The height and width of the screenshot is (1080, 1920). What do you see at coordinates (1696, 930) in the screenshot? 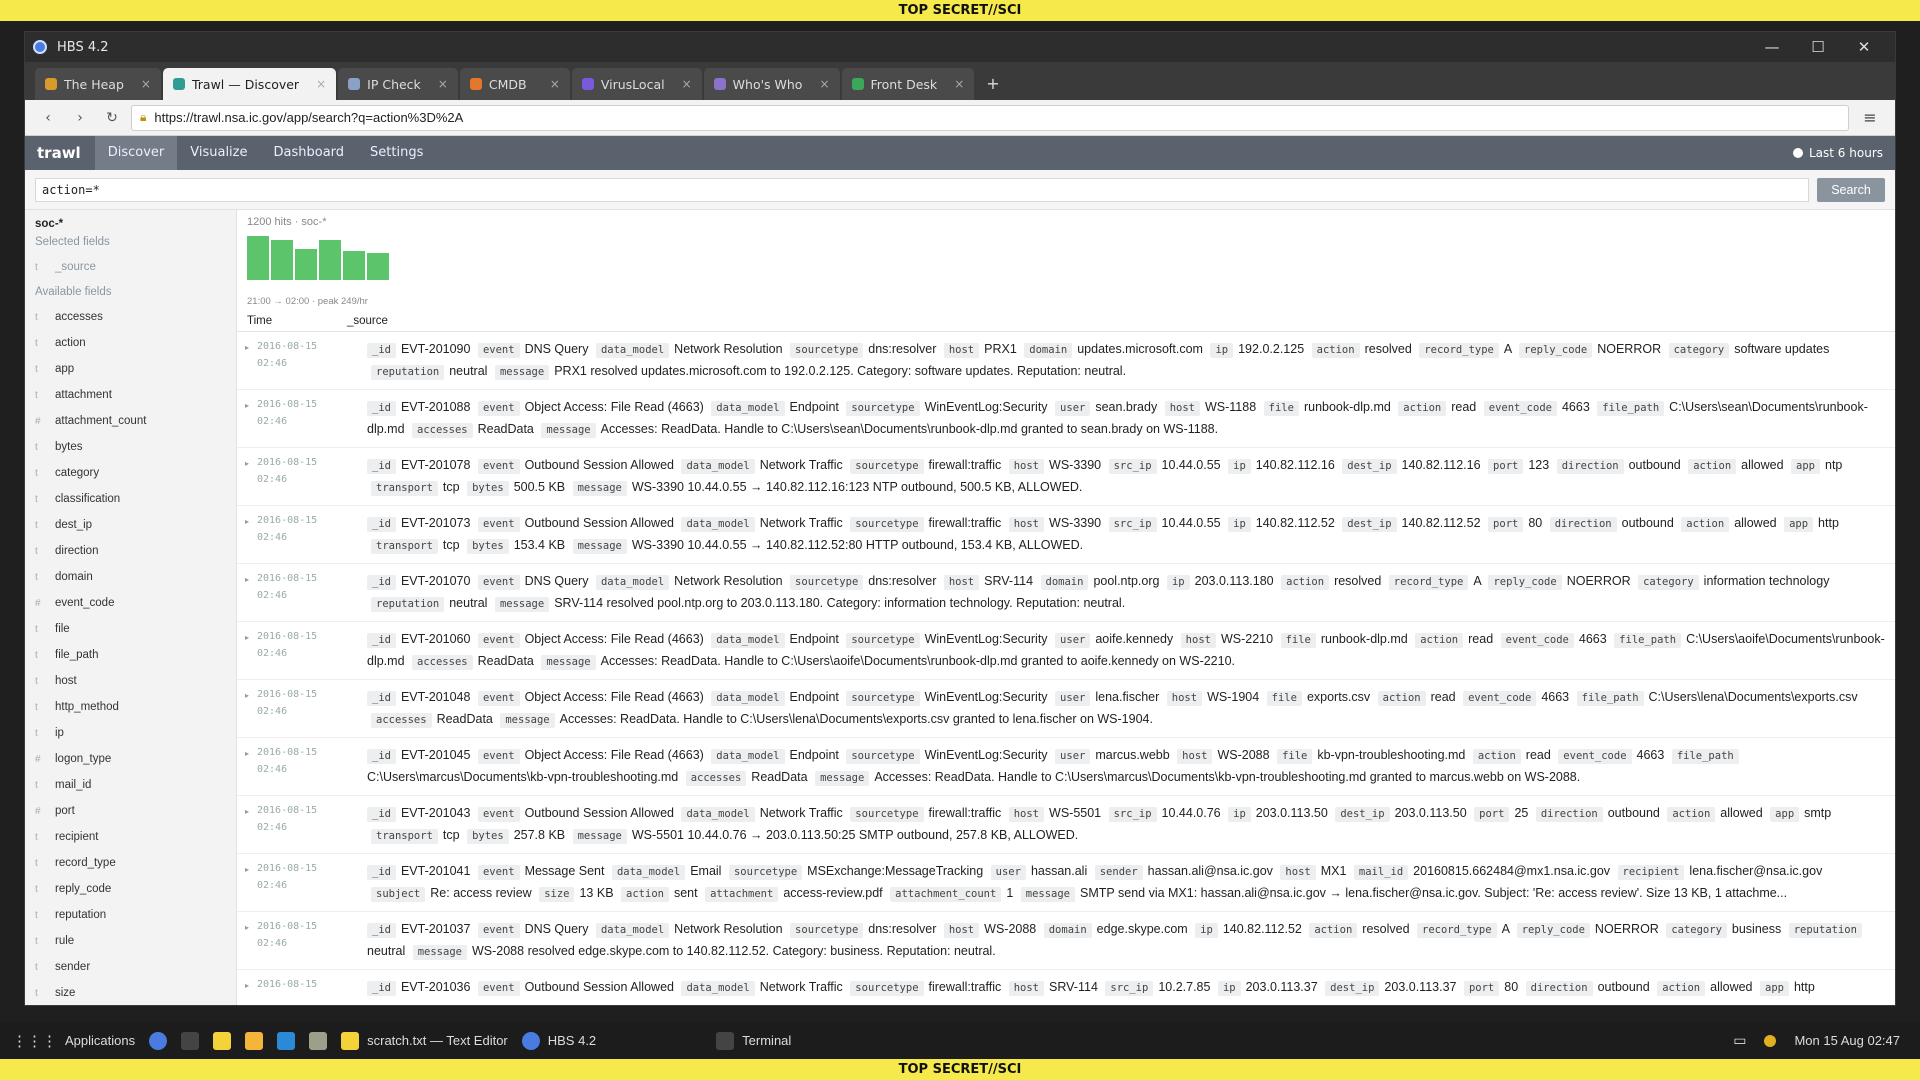
I see `field-key: category` at bounding box center [1696, 930].